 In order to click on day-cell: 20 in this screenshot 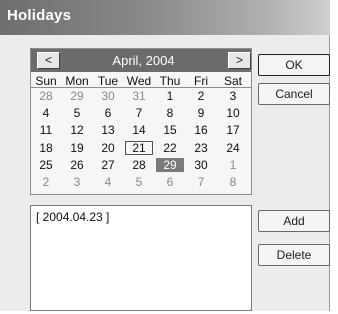, I will do `click(108, 148)`.